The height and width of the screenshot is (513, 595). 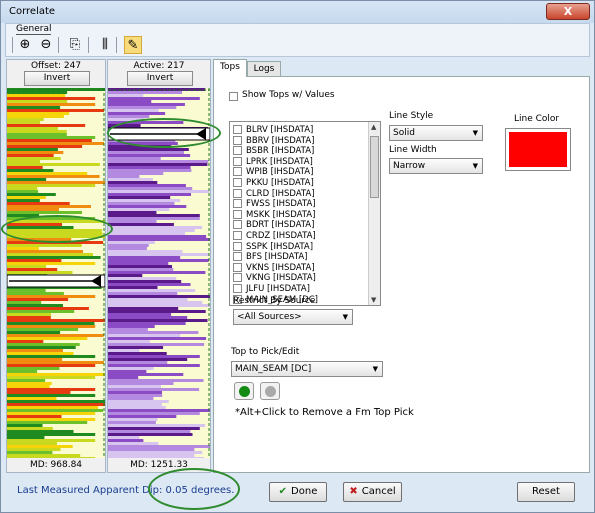 What do you see at coordinates (270, 391) in the screenshot?
I see `pick-mode-off-button` at bounding box center [270, 391].